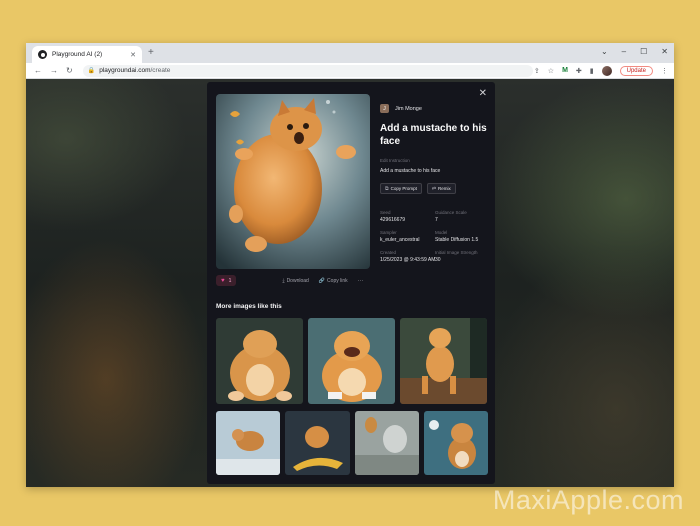  What do you see at coordinates (434, 188) in the screenshot?
I see `remix-icon: ⇄` at bounding box center [434, 188].